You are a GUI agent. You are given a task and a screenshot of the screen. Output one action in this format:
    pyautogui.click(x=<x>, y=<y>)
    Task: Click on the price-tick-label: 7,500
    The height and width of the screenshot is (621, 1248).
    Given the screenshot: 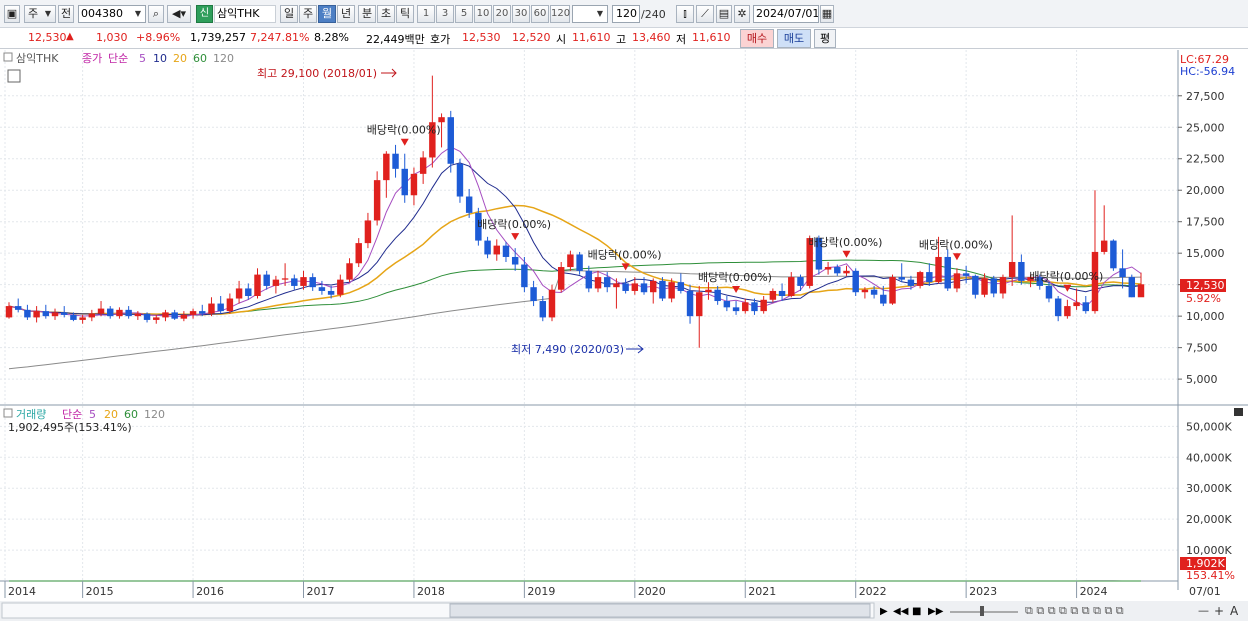 What is the action you would take?
    pyautogui.click(x=1202, y=348)
    